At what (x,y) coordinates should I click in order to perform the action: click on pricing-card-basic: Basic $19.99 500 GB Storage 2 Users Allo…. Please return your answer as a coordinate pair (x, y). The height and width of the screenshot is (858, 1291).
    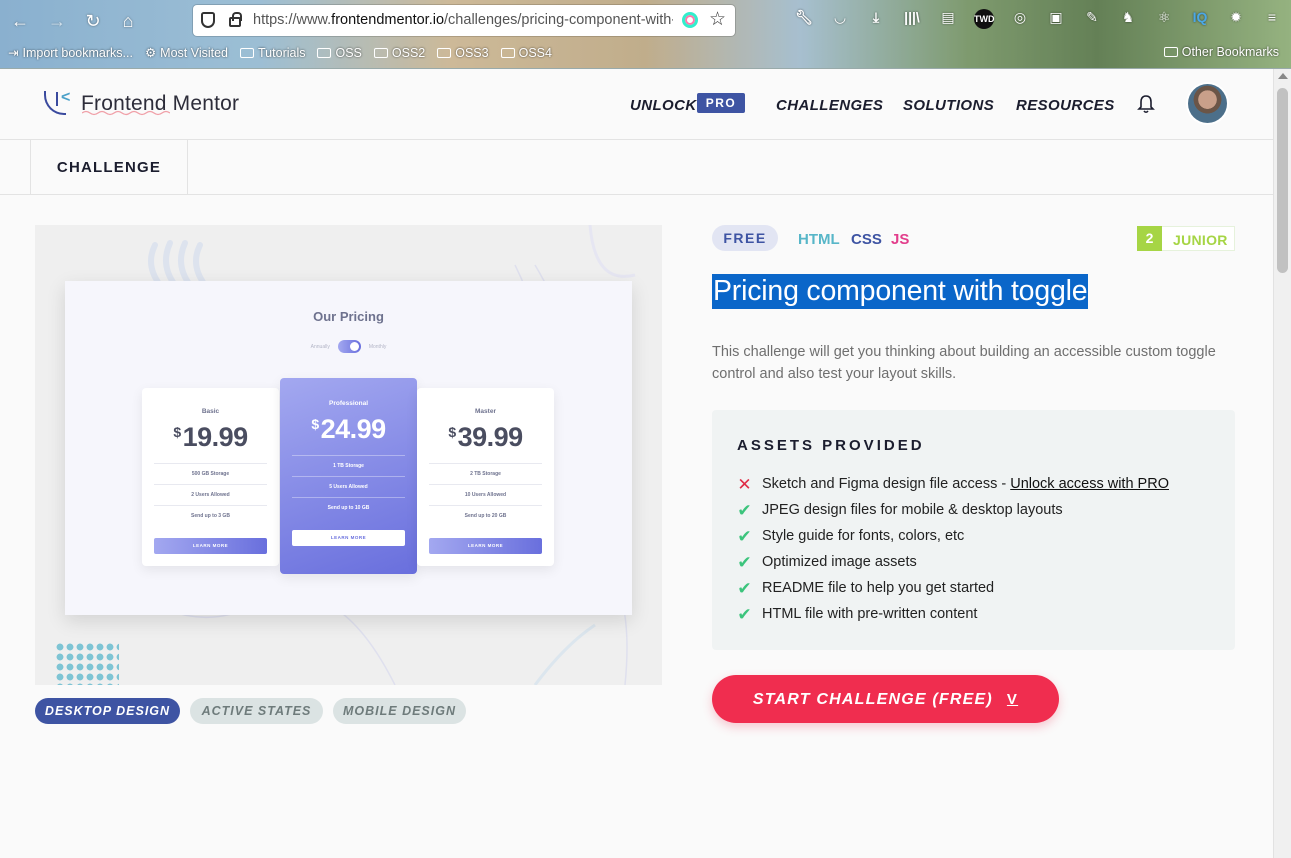
    Looking at the image, I should click on (210, 477).